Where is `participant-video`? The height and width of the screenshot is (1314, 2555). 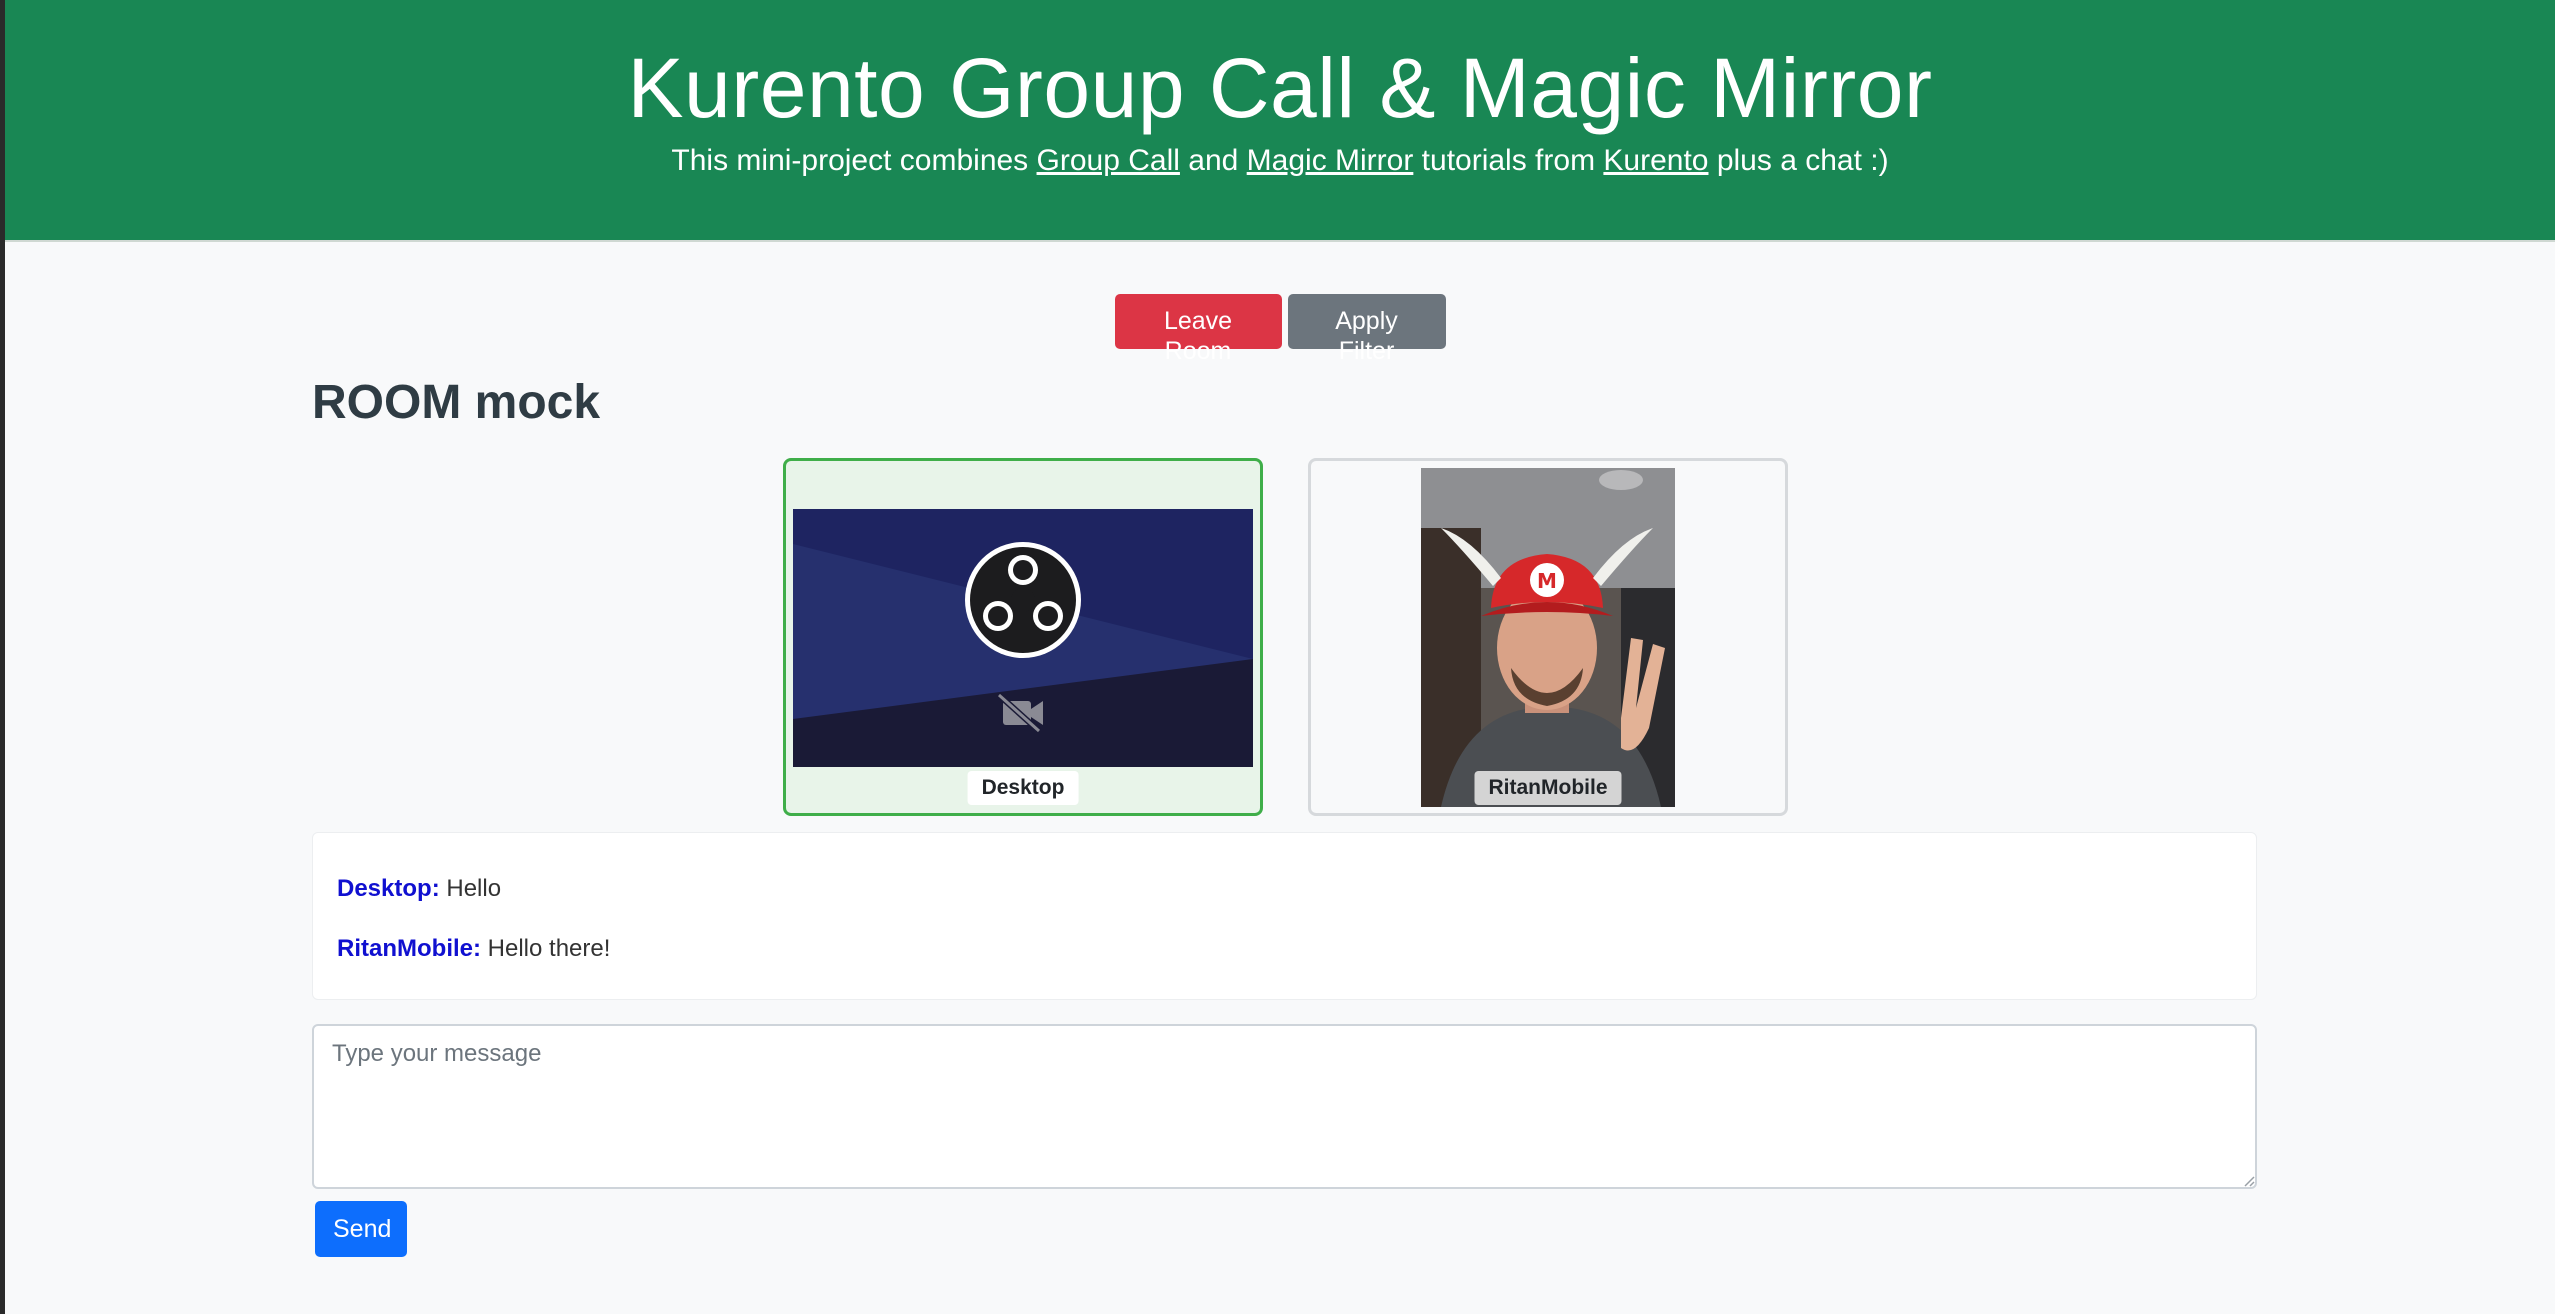
participant-video is located at coordinates (1023, 638).